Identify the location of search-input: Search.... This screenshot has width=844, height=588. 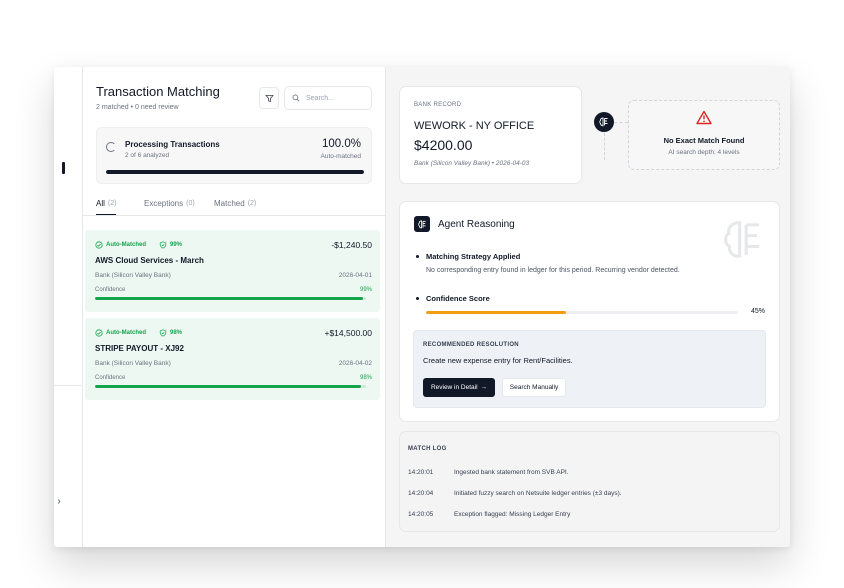
(328, 98).